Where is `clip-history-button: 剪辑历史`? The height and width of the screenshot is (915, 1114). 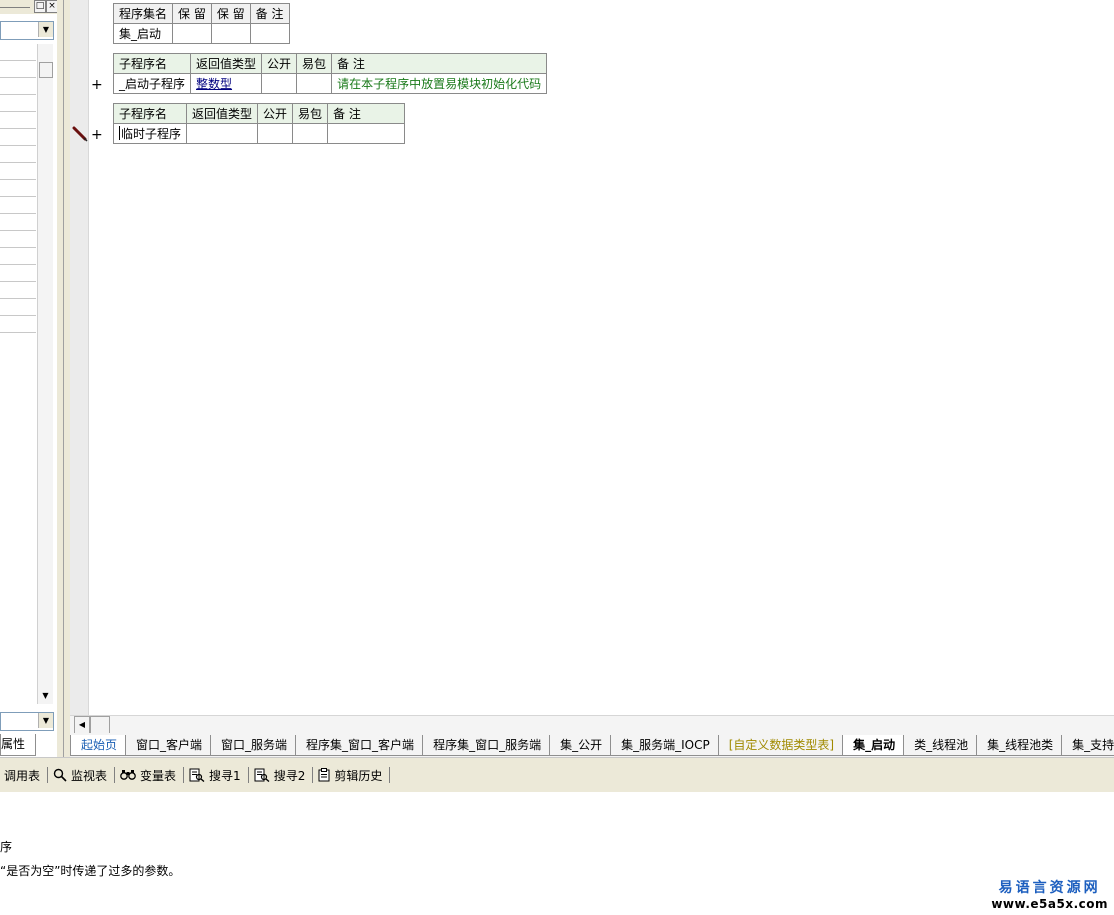 clip-history-button: 剪辑历史 is located at coordinates (351, 775).